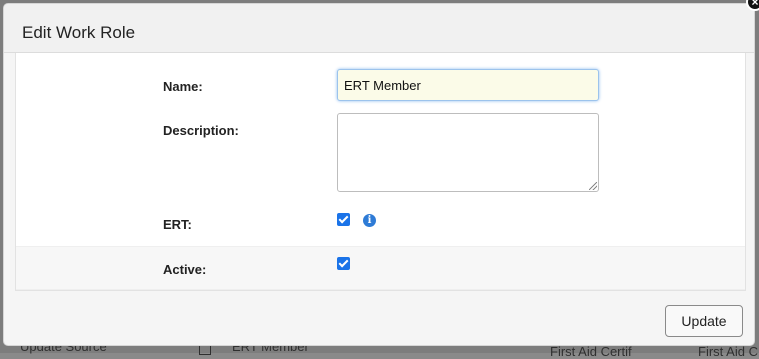 The width and height of the screenshot is (759, 359). Describe the element at coordinates (379, 28) in the screenshot. I see `dialog-header: Edit Work Role` at that location.